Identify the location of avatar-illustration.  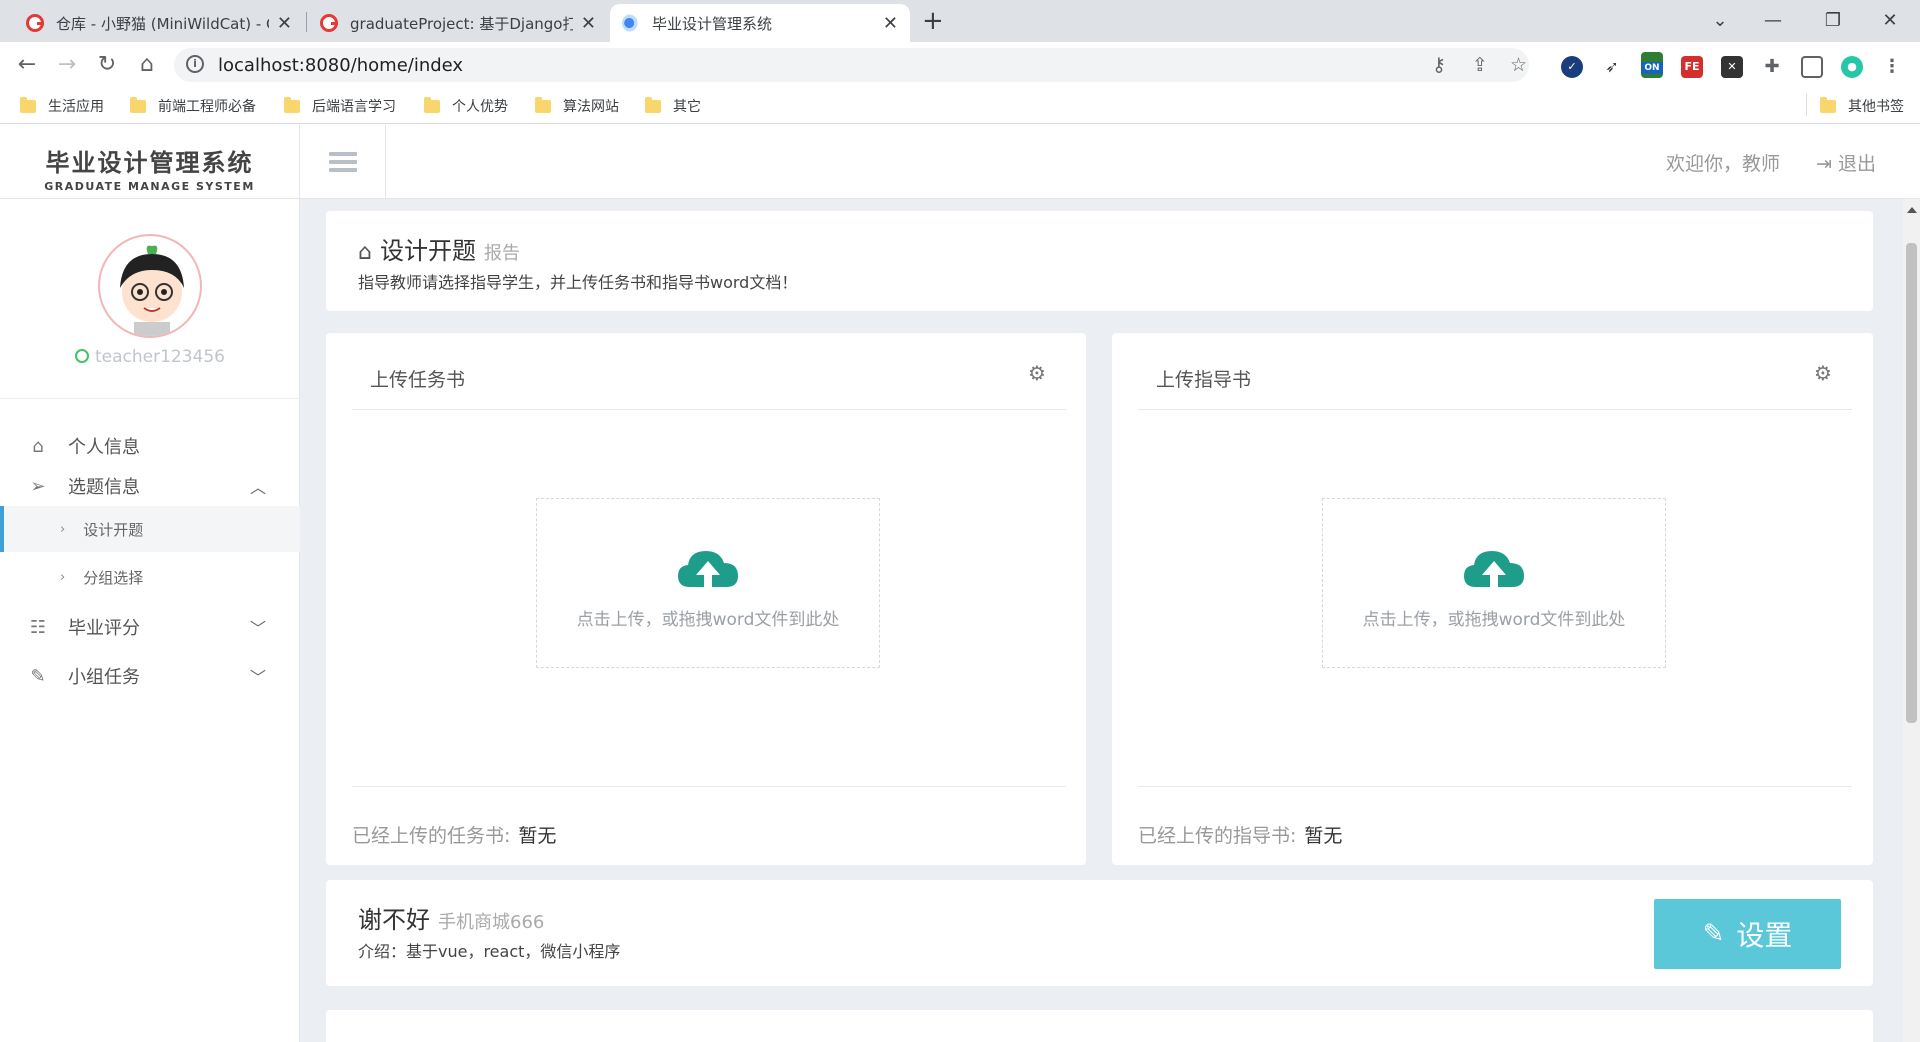
(152, 290).